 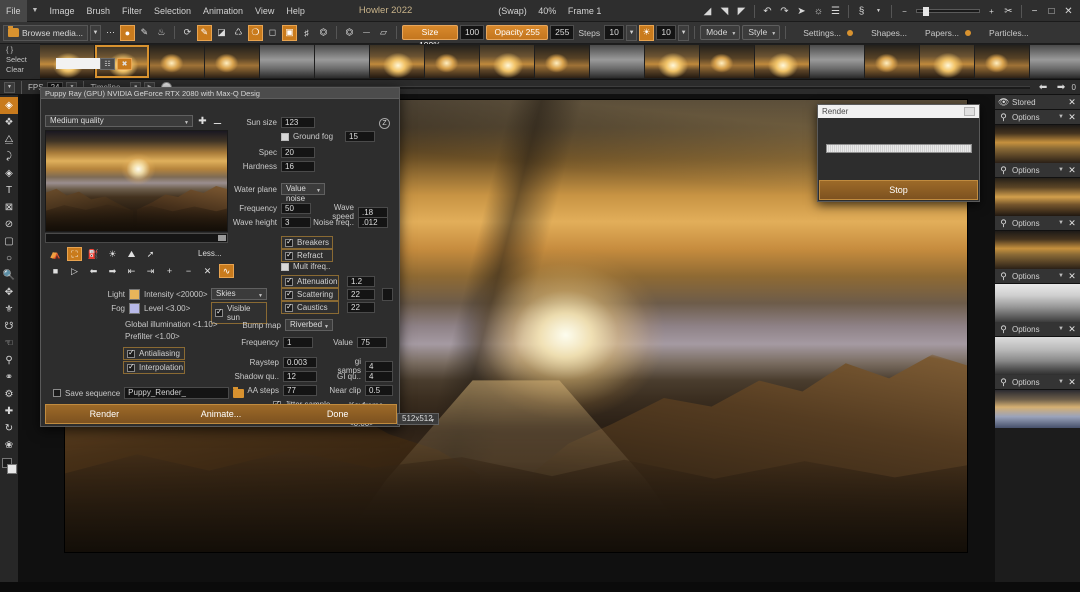 What do you see at coordinates (93, 271) in the screenshot?
I see `keyframe-prev-icon: ⬅` at bounding box center [93, 271].